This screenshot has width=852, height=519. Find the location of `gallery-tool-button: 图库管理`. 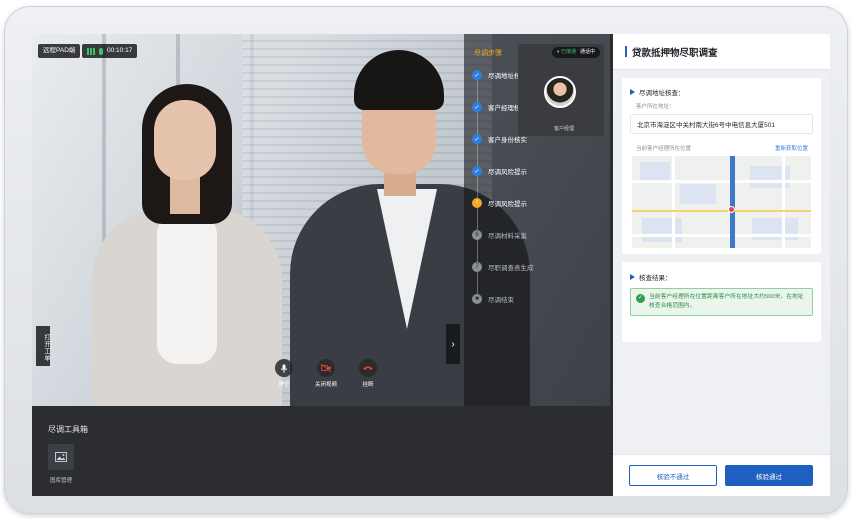

gallery-tool-button: 图库管理 is located at coordinates (61, 464).